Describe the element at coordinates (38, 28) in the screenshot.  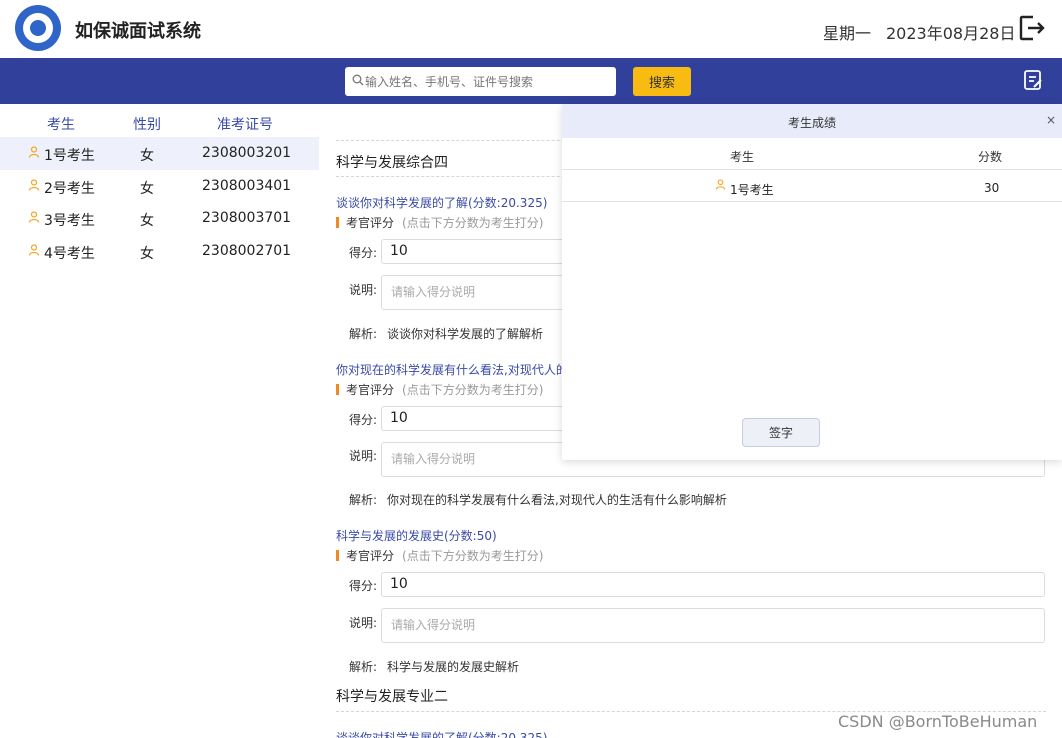
I see `logo` at that location.